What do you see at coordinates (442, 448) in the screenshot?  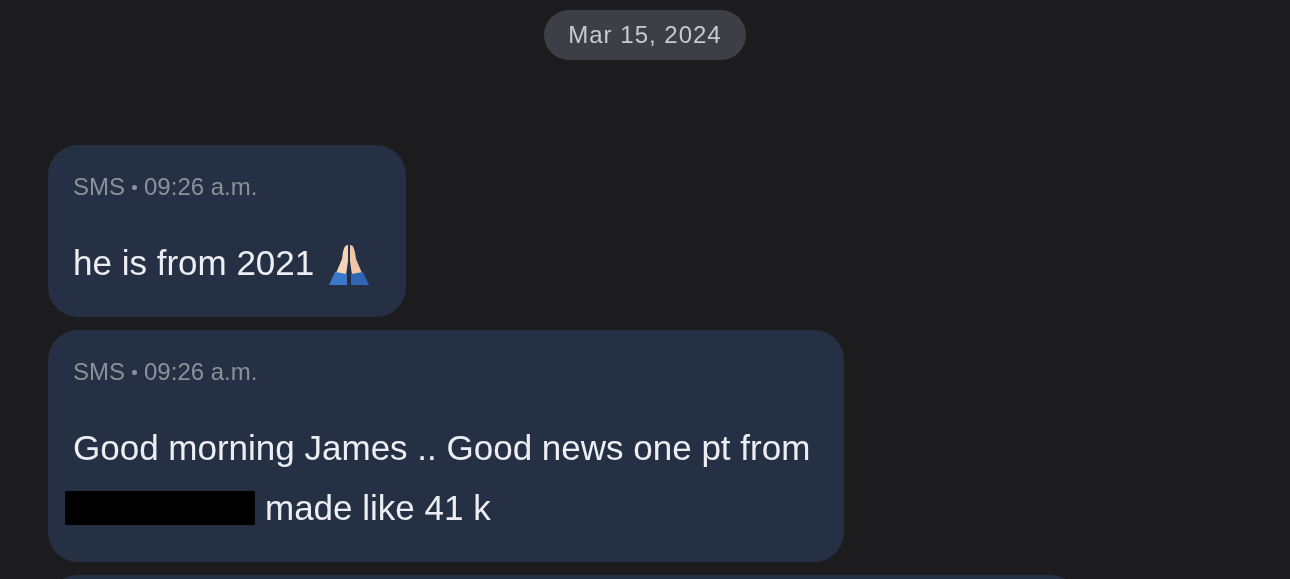 I see `message-text: Good morning James .. Good news one pt from` at bounding box center [442, 448].